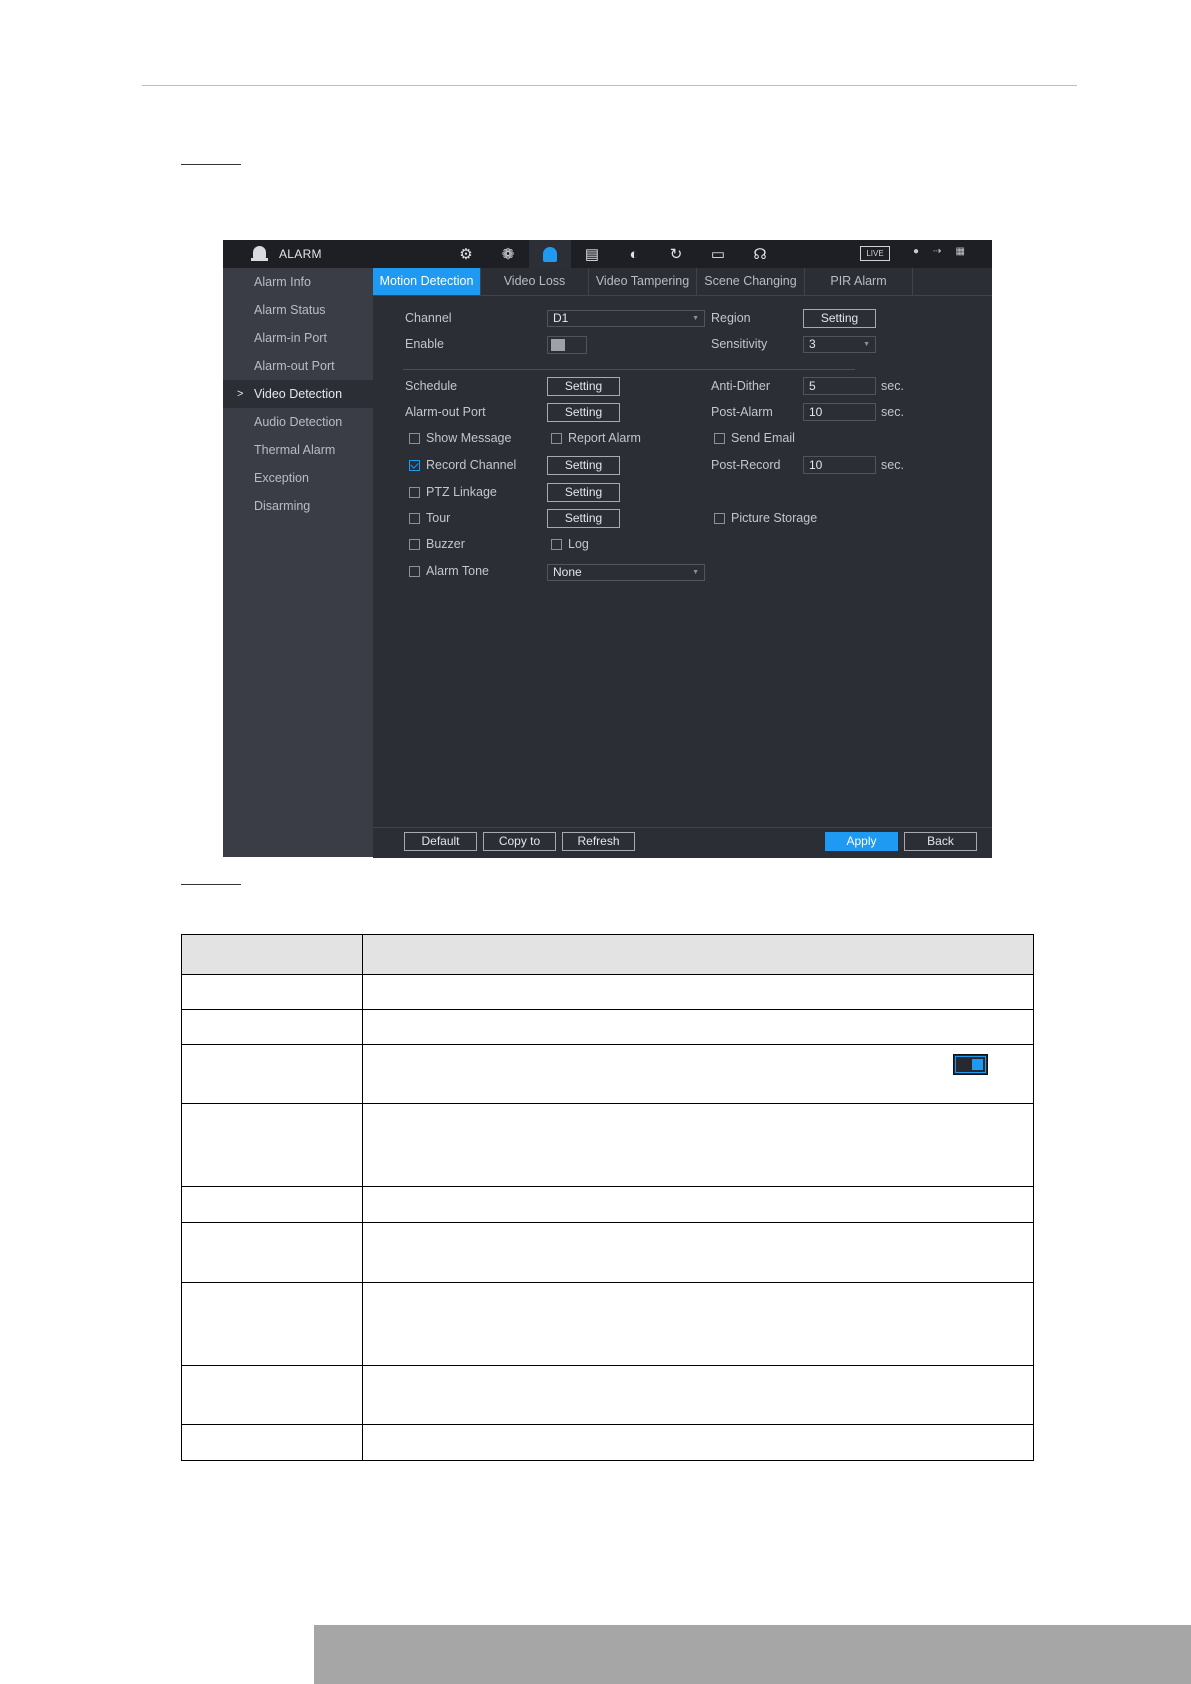  Describe the element at coordinates (643, 281) in the screenshot. I see `tab-video-tampering: Video Tampering` at that location.